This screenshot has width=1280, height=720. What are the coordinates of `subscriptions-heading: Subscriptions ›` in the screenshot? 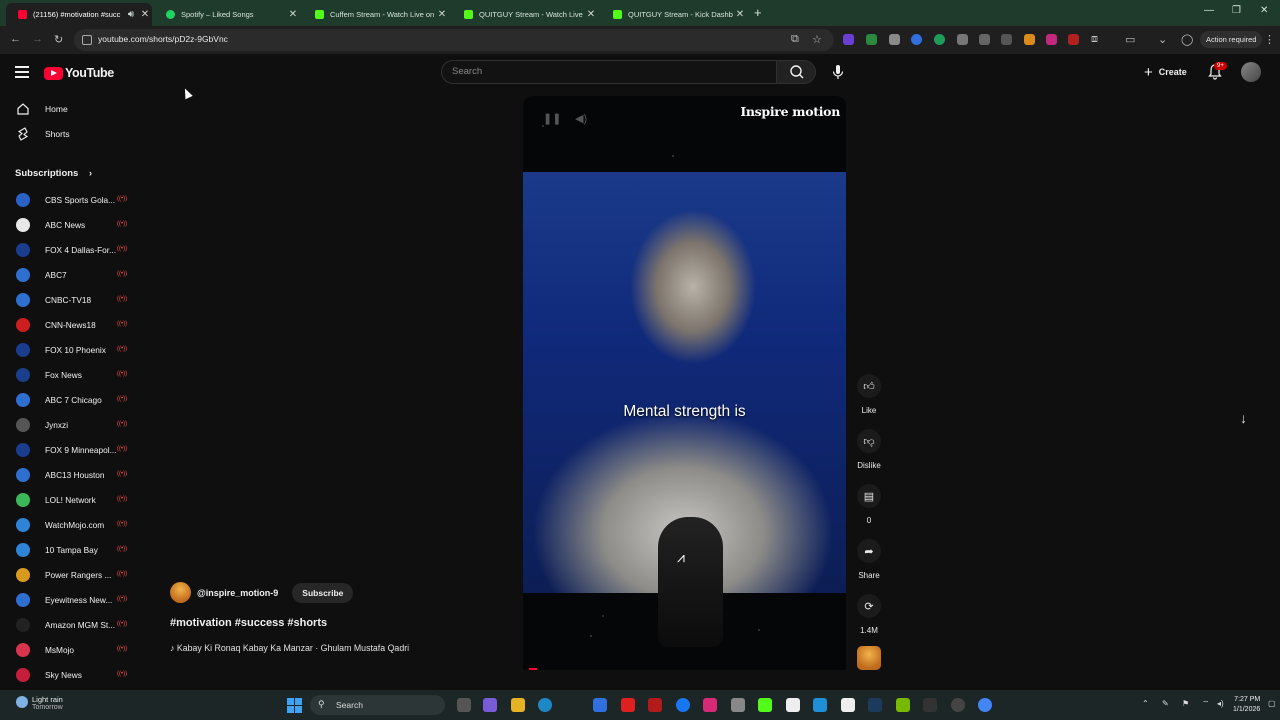 It's located at (53, 173).